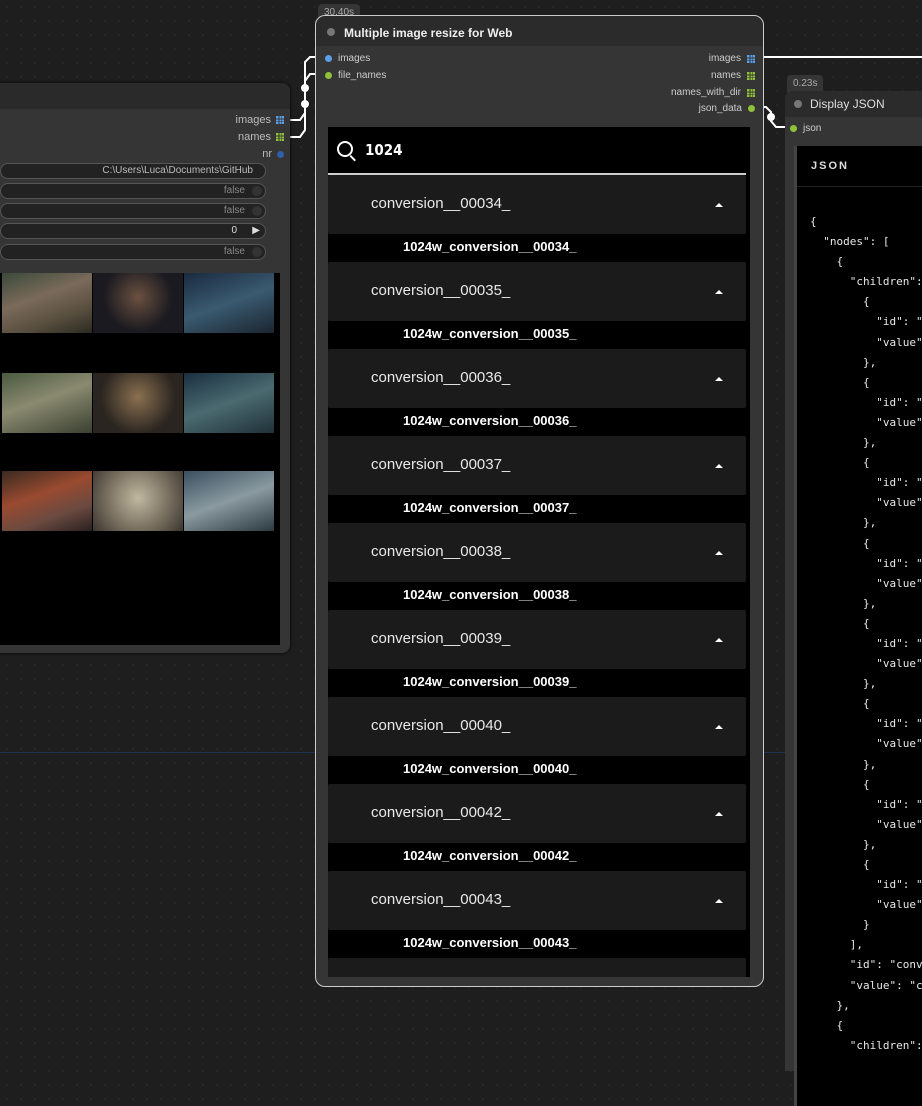 The height and width of the screenshot is (1106, 922). I want to click on input-file-names: file_names, so click(355, 75).